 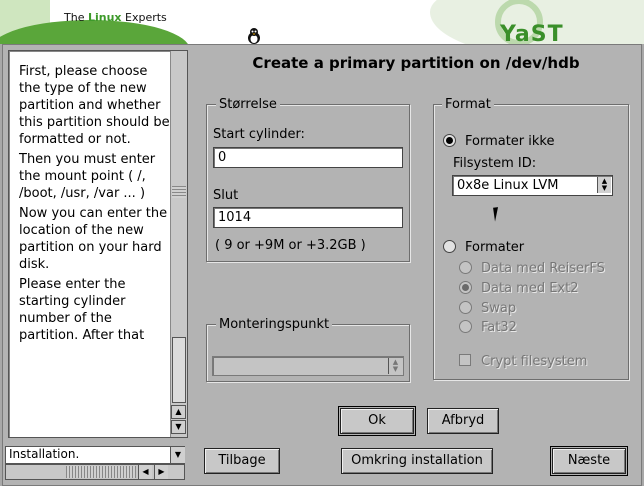 What do you see at coordinates (248, 104) in the screenshot?
I see `size-group-title: Størrelse` at bounding box center [248, 104].